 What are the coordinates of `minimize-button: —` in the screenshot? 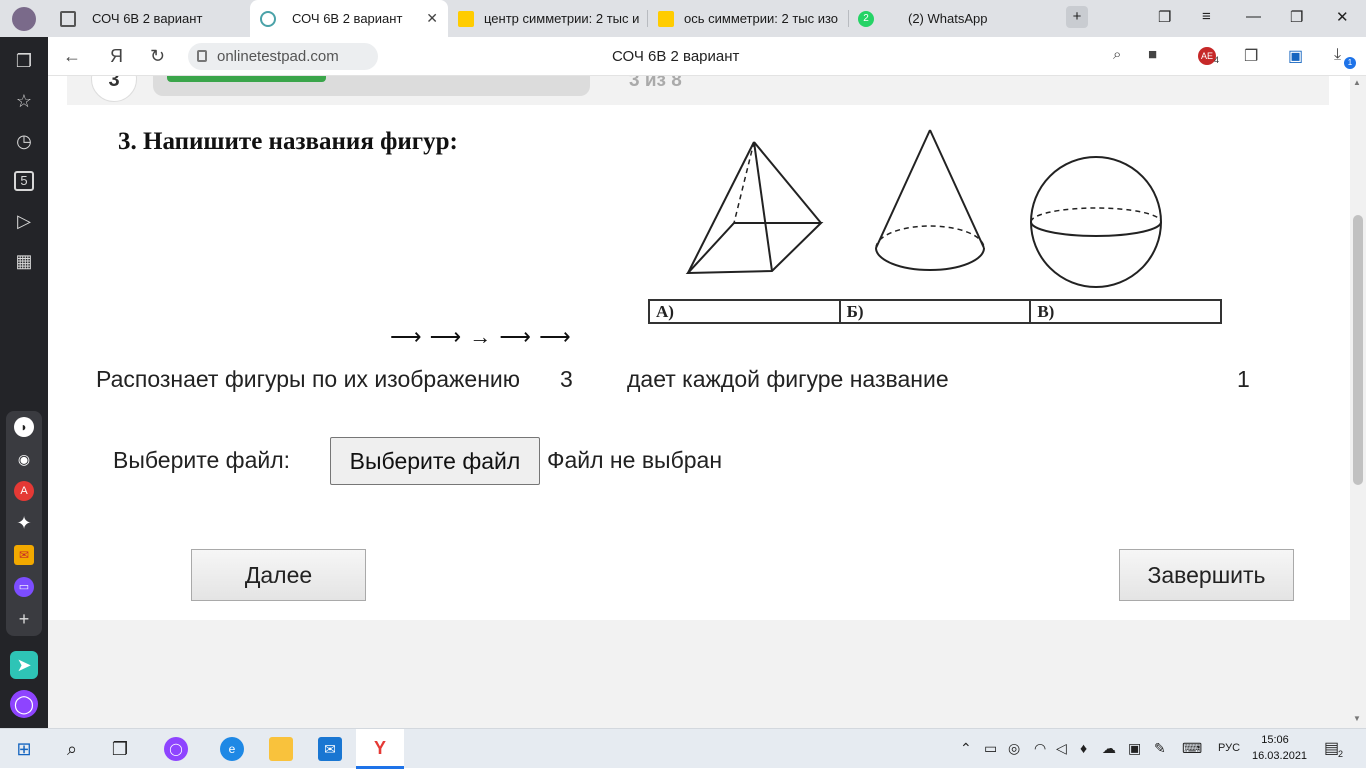 It's located at (1253, 16).